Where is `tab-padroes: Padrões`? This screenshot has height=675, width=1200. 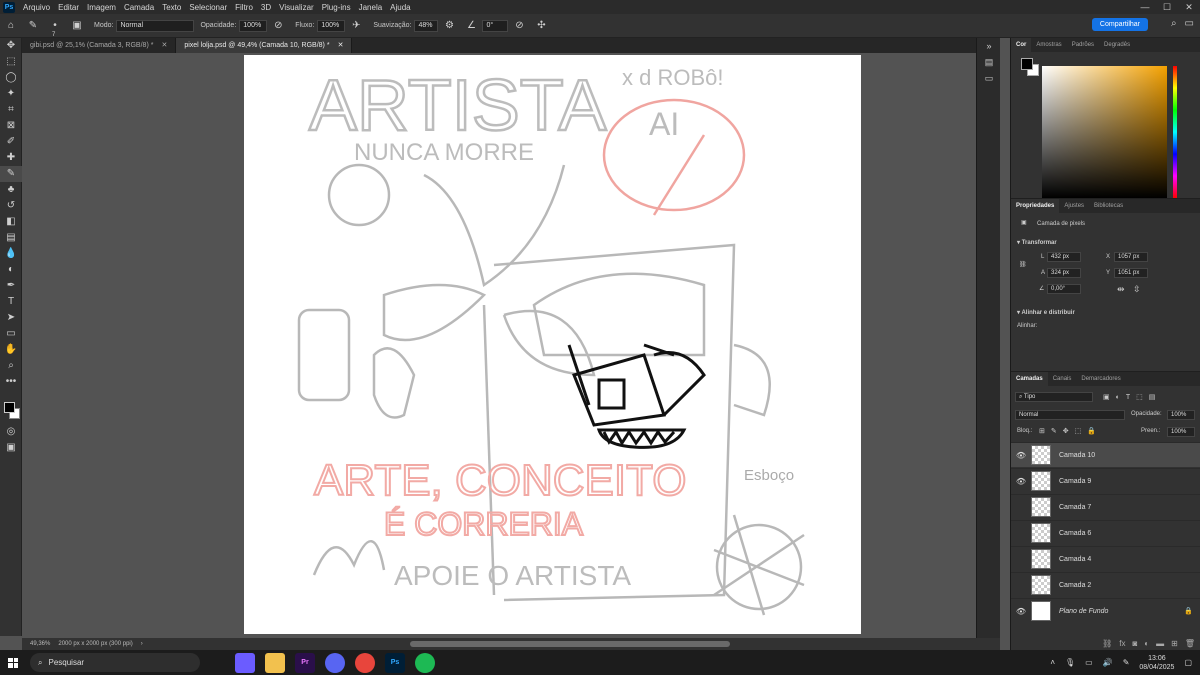 tab-padroes: Padrões is located at coordinates (1083, 45).